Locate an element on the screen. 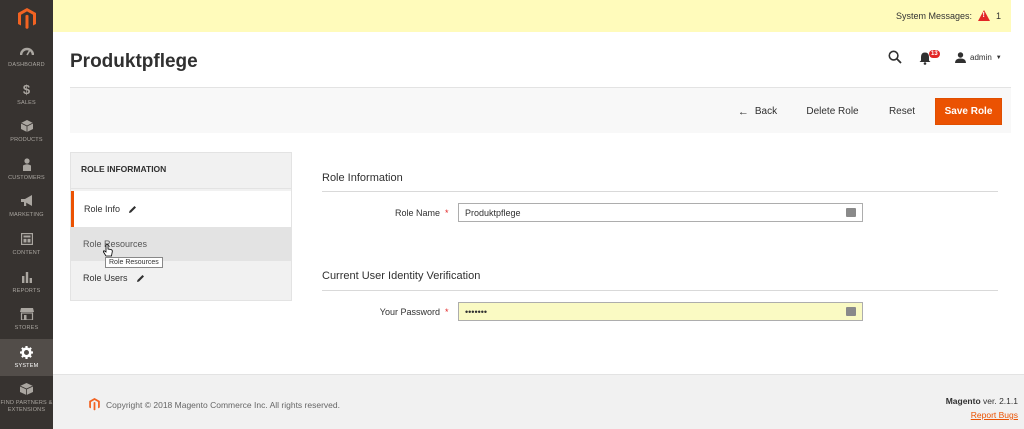 The width and height of the screenshot is (1024, 429). user-name: admin is located at coordinates (981, 57).